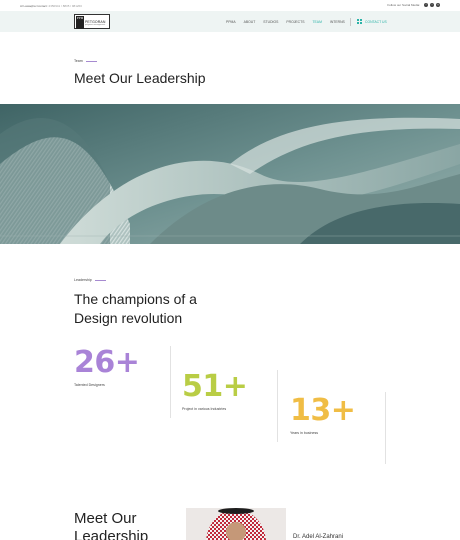 The width and height of the screenshot is (460, 540). What do you see at coordinates (270, 22) in the screenshot?
I see `nav-item-studios: STUDIOS` at bounding box center [270, 22].